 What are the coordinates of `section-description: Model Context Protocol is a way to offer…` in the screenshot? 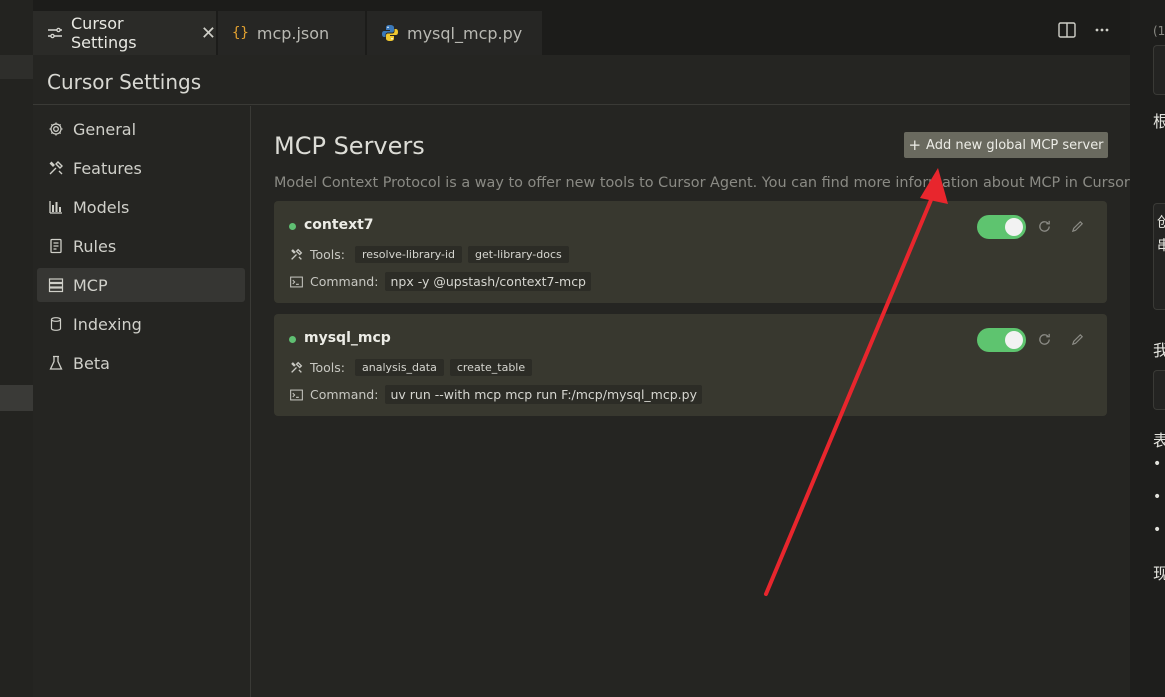 It's located at (719, 183).